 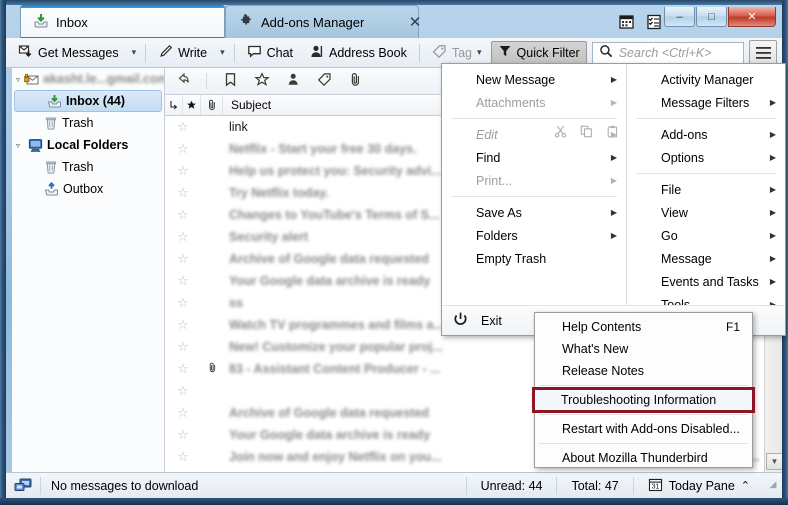 I want to click on menu-item-label: Attachments, so click(x=511, y=102).